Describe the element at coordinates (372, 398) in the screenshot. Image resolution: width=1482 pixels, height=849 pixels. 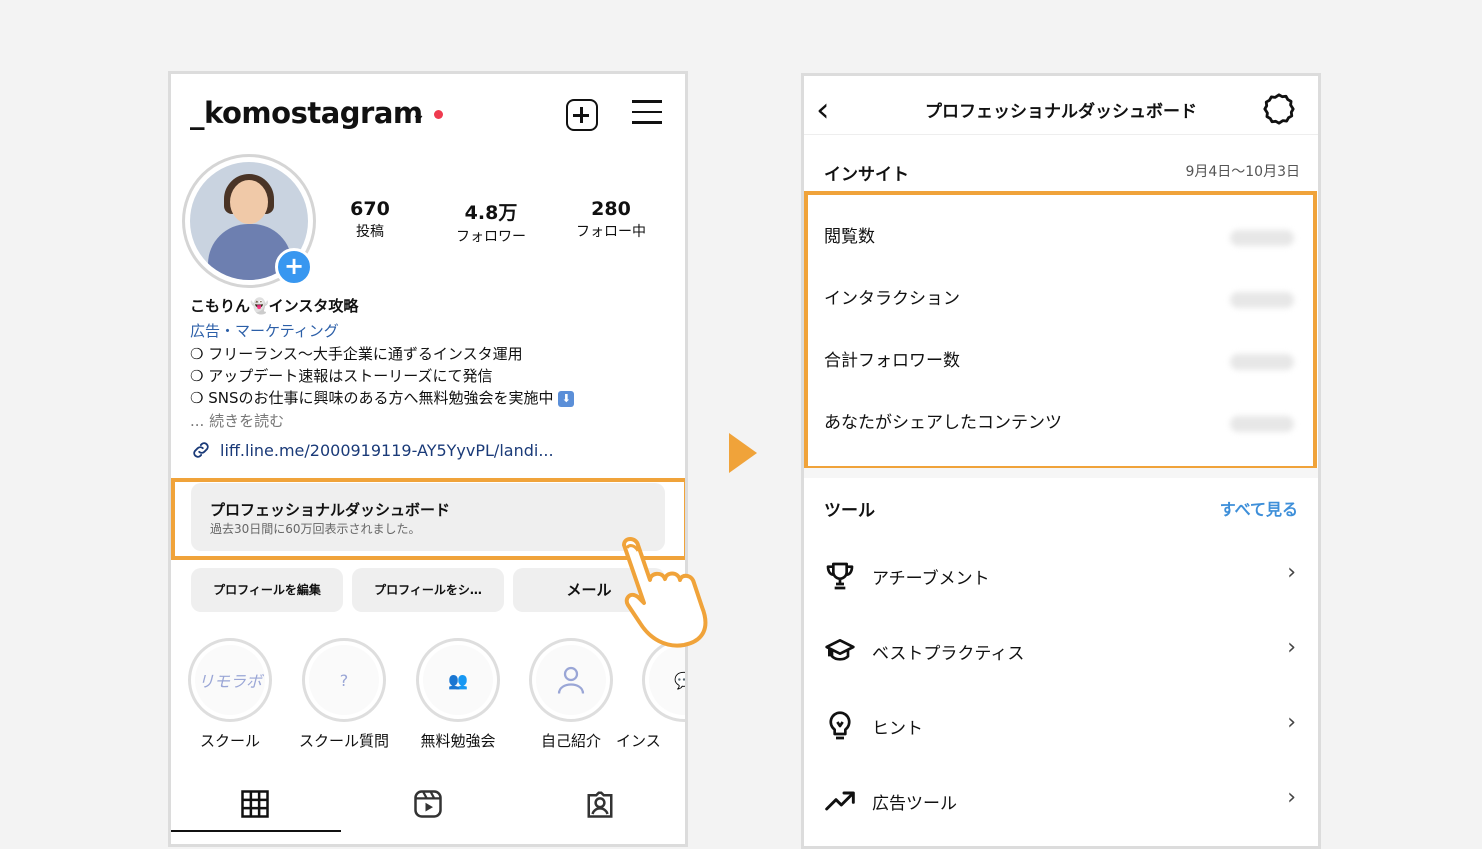
I see `bio-line: ❍ SNSのお仕事に興味のある方へ無料勉強会を実施中` at that location.